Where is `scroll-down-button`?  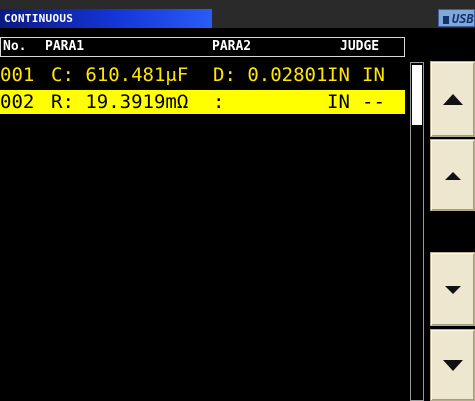
scroll-down-button is located at coordinates (452, 289).